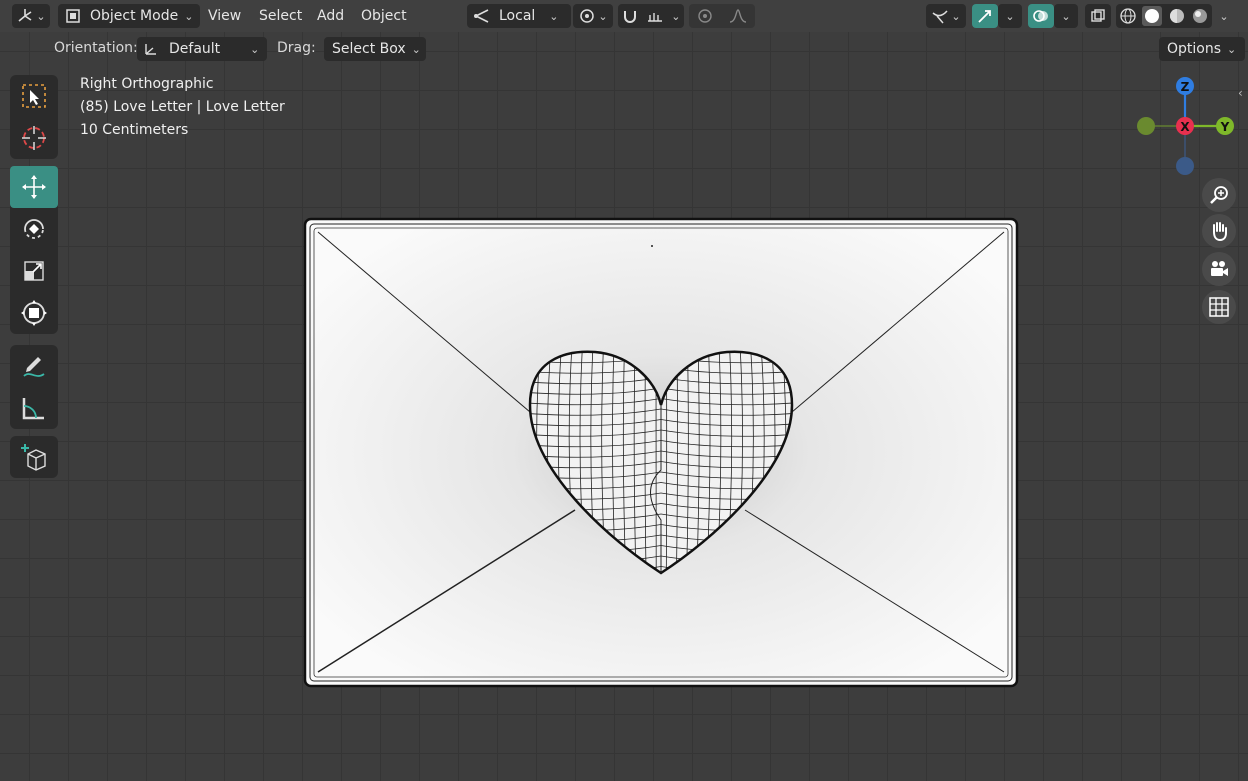  I want to click on overlays-toggle-button, so click(1041, 16).